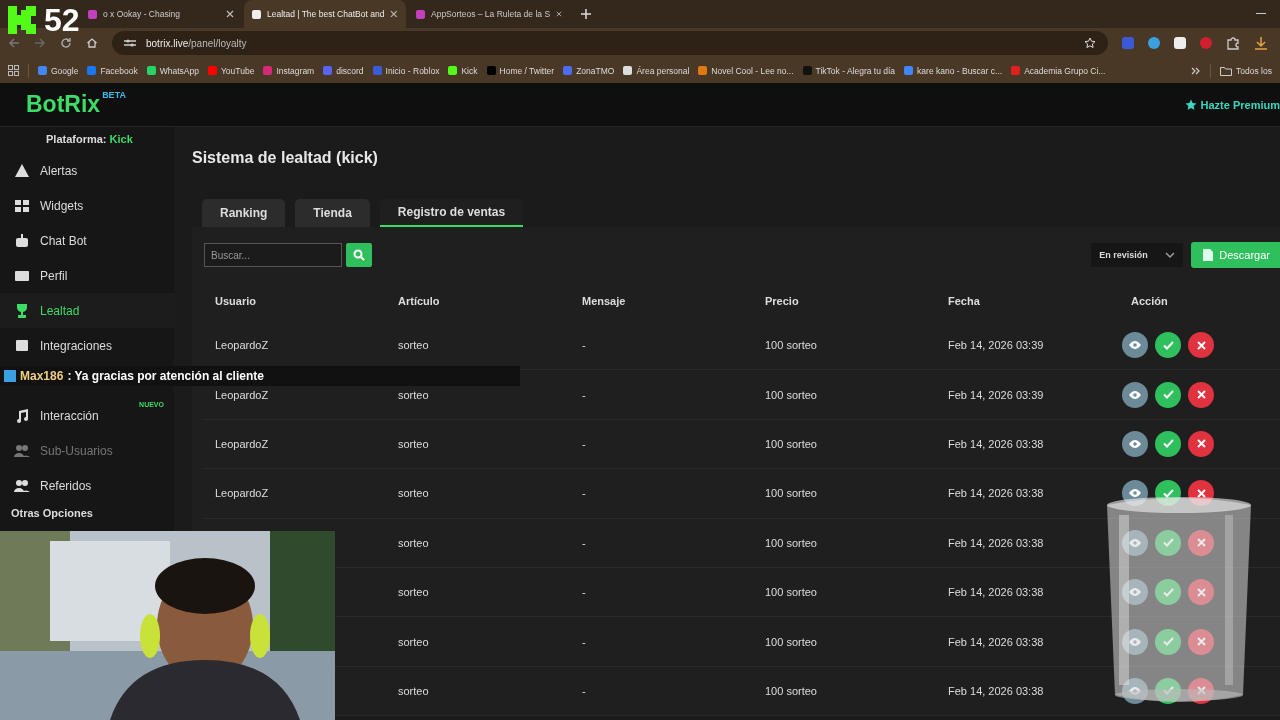 The image size is (1280, 720). What do you see at coordinates (996, 345) in the screenshot?
I see `table-cell: Feb 14, 2026 03:39` at bounding box center [996, 345].